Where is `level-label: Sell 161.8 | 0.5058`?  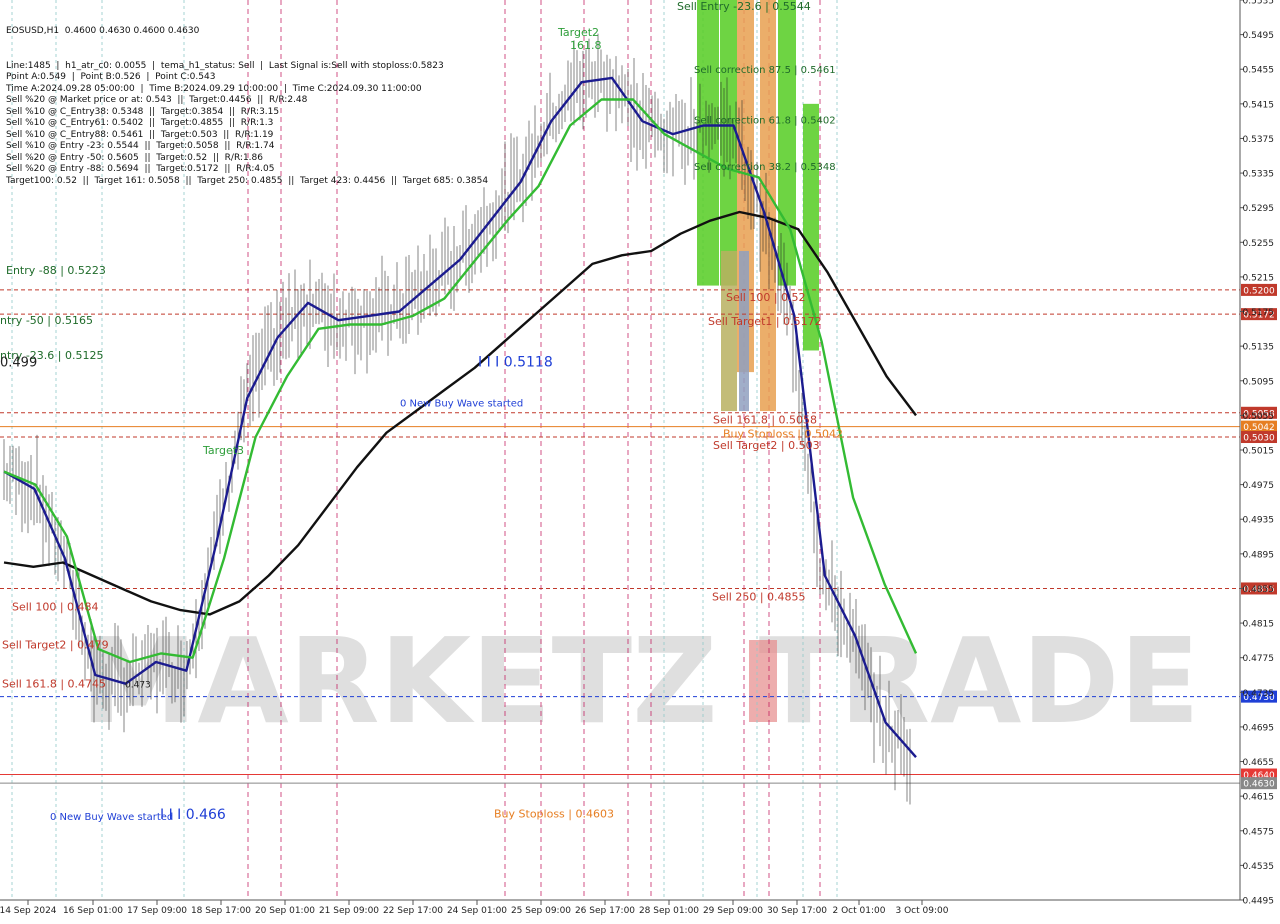
level-label: Sell 161.8 | 0.5058 is located at coordinates (765, 420).